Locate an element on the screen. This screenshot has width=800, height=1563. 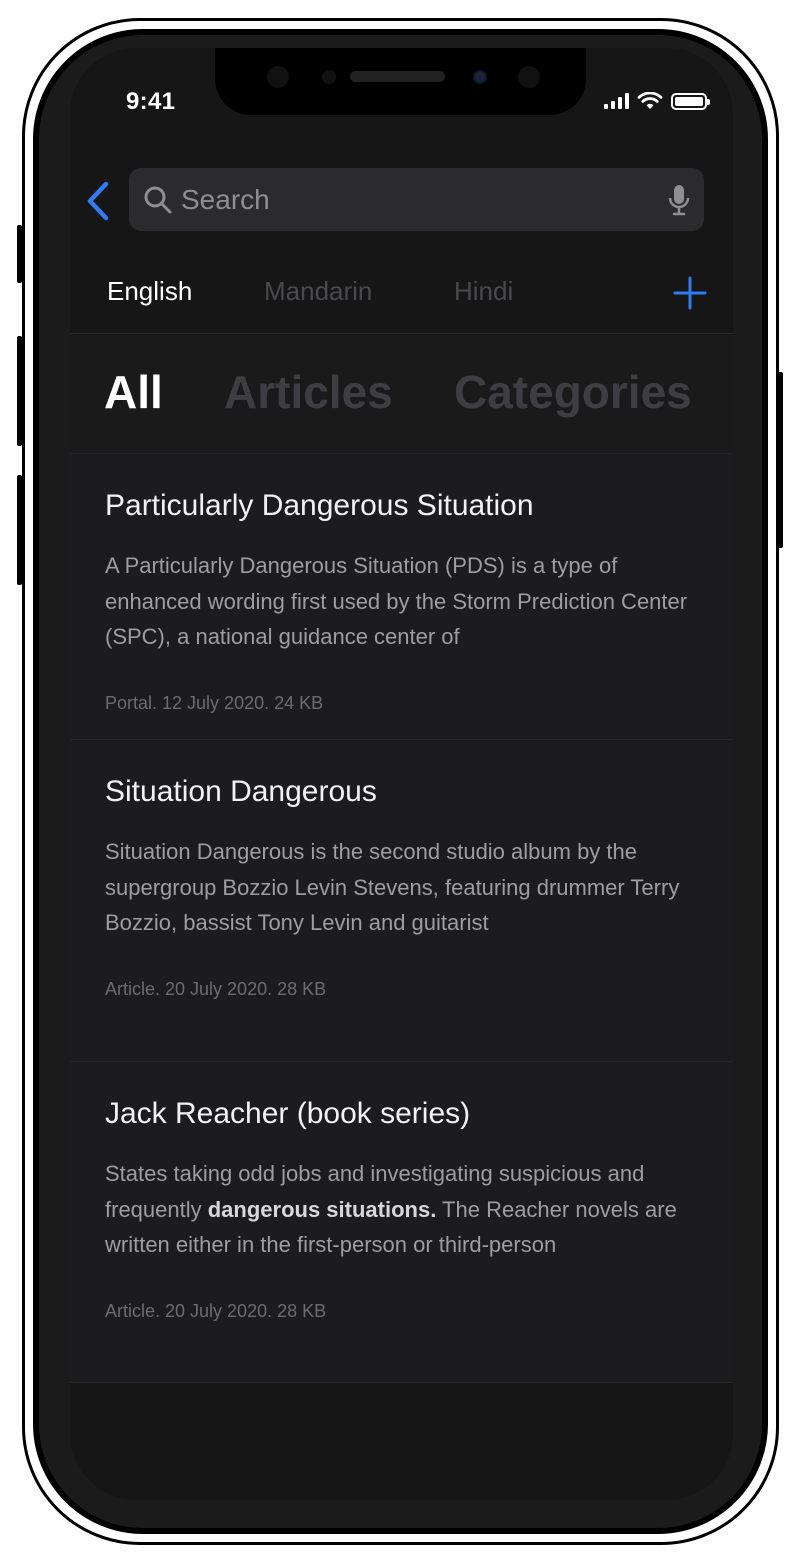
tab-english: English is located at coordinates (149, 291).